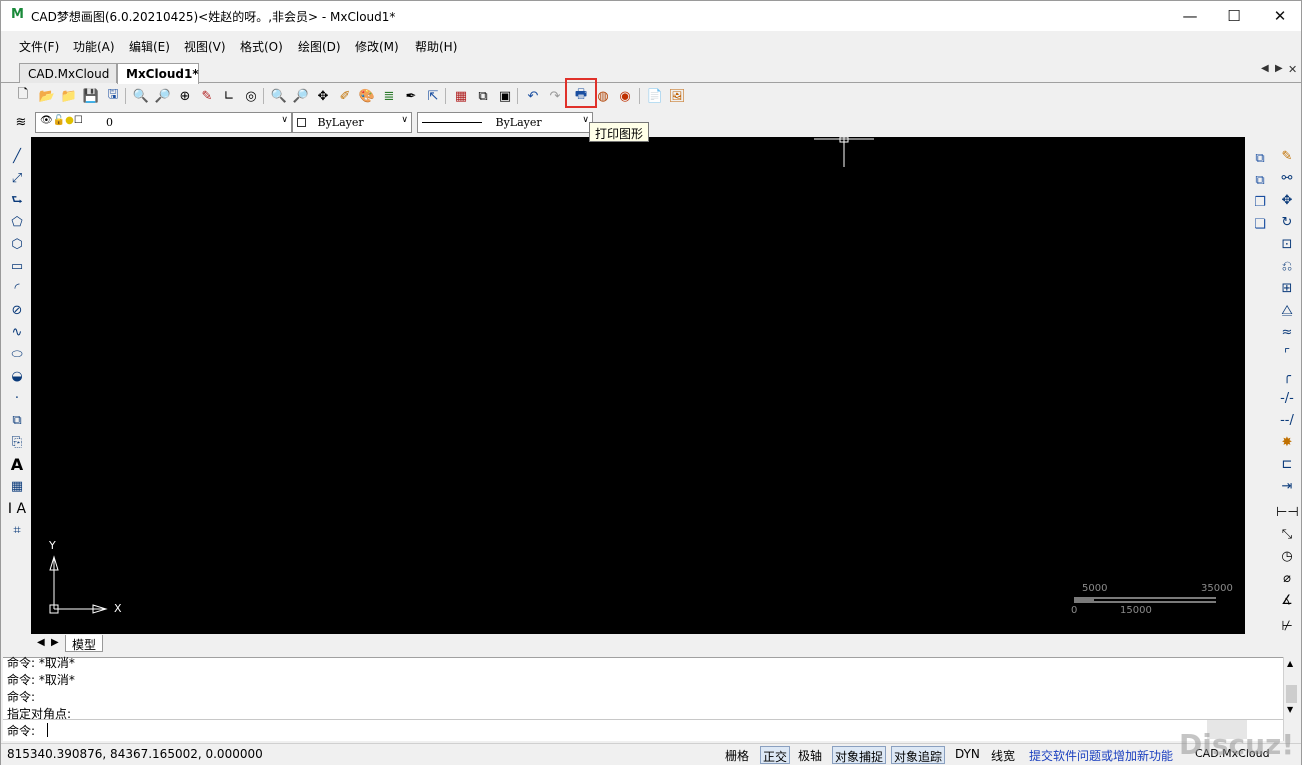  I want to click on explode-icon: ✸, so click(1287, 443).